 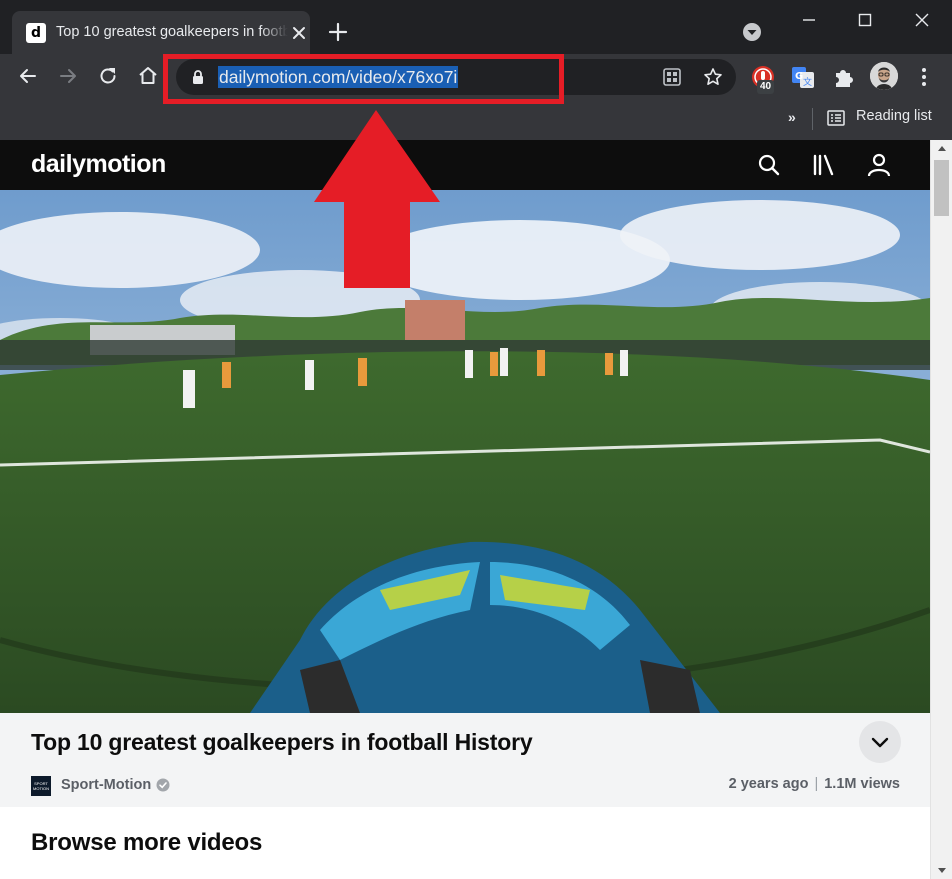 What do you see at coordinates (68, 76) in the screenshot?
I see `forward-arrow-icon` at bounding box center [68, 76].